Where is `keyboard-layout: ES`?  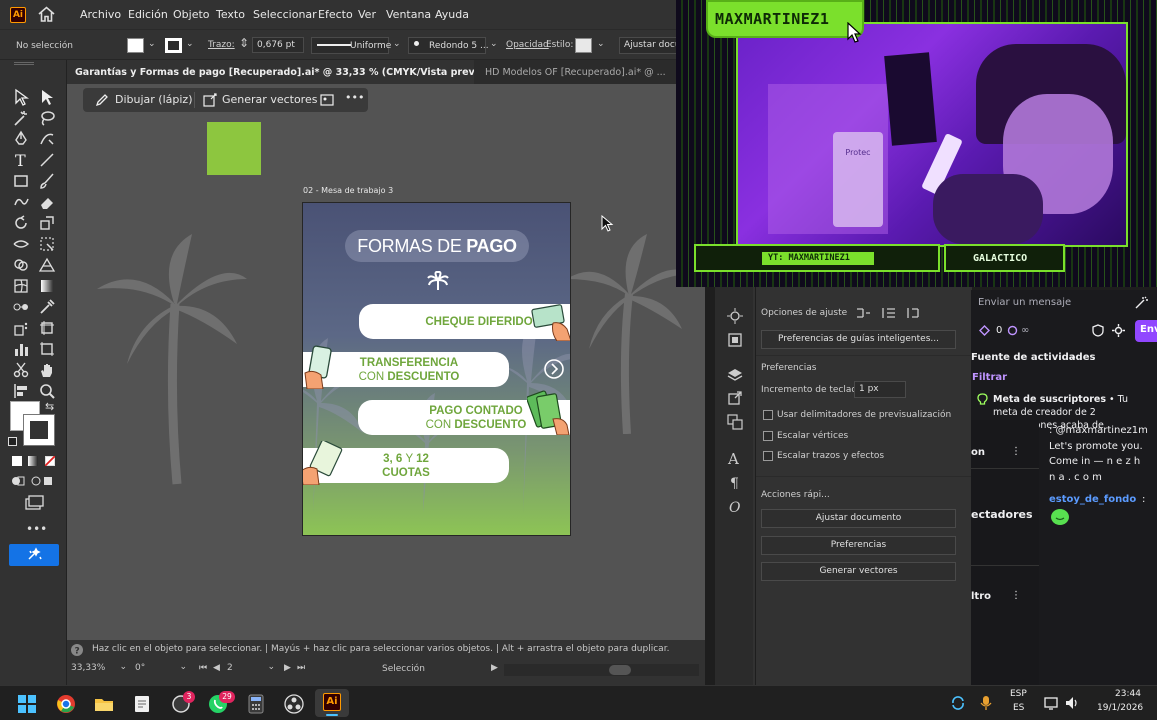 keyboard-layout: ES is located at coordinates (1018, 708).